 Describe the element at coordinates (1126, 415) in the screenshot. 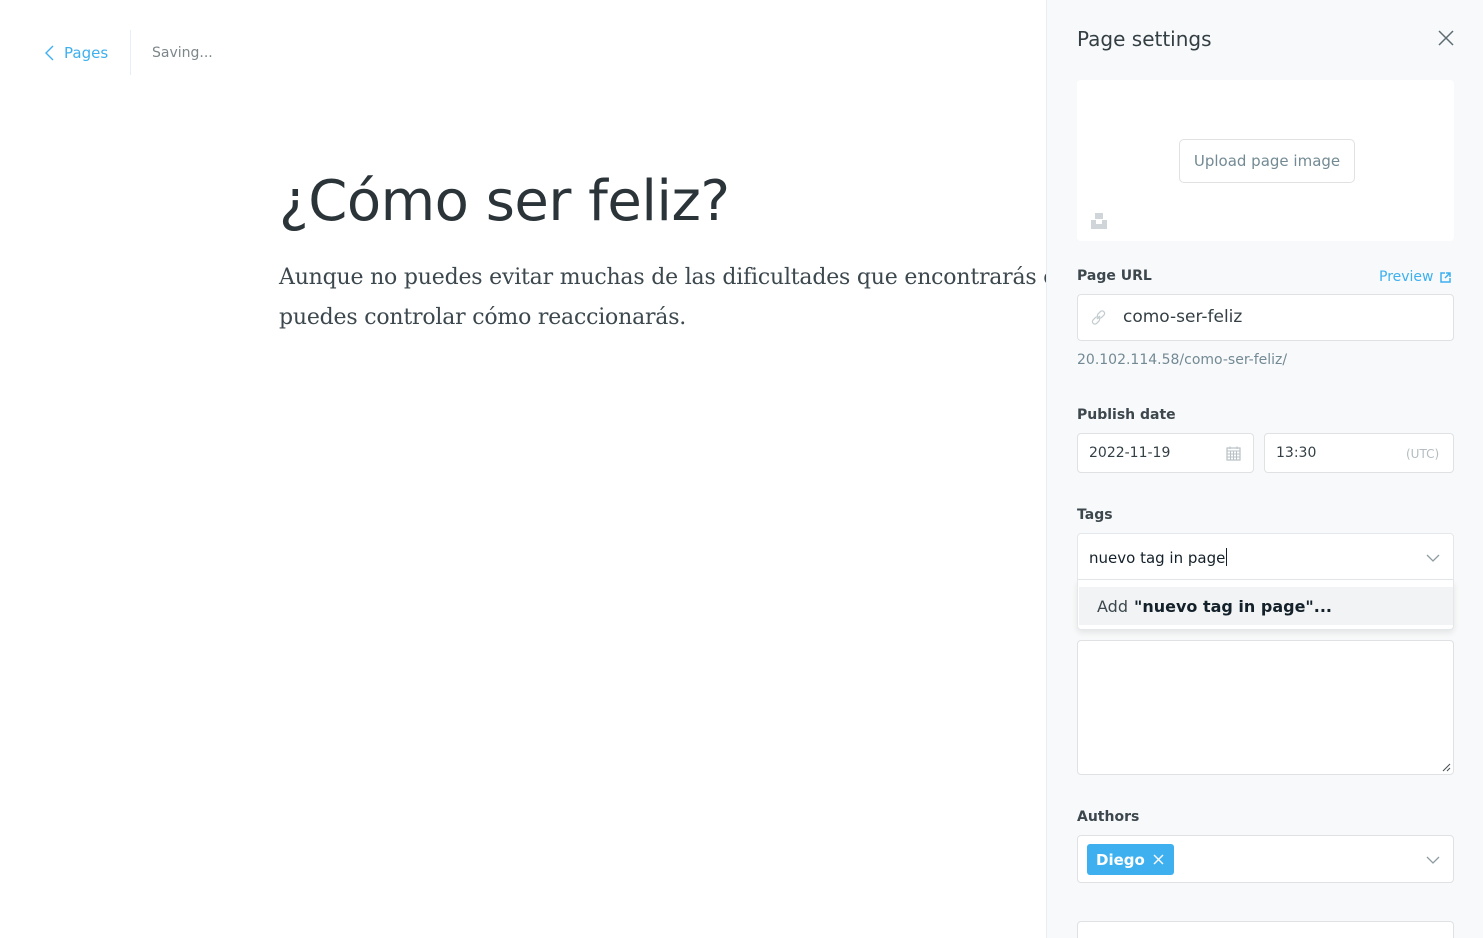

I see `publish-date-label: Publish date` at that location.